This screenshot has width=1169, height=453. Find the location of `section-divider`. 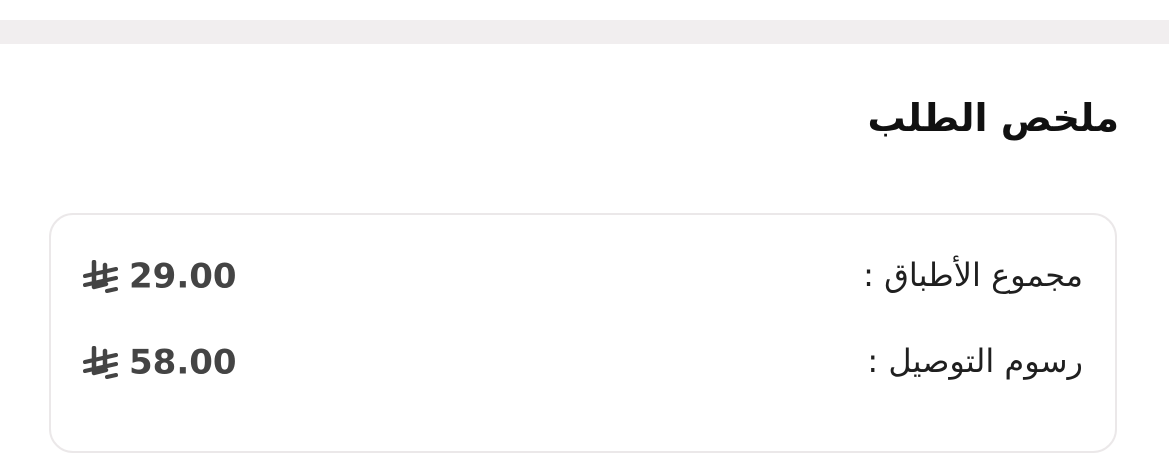

section-divider is located at coordinates (584, 32).